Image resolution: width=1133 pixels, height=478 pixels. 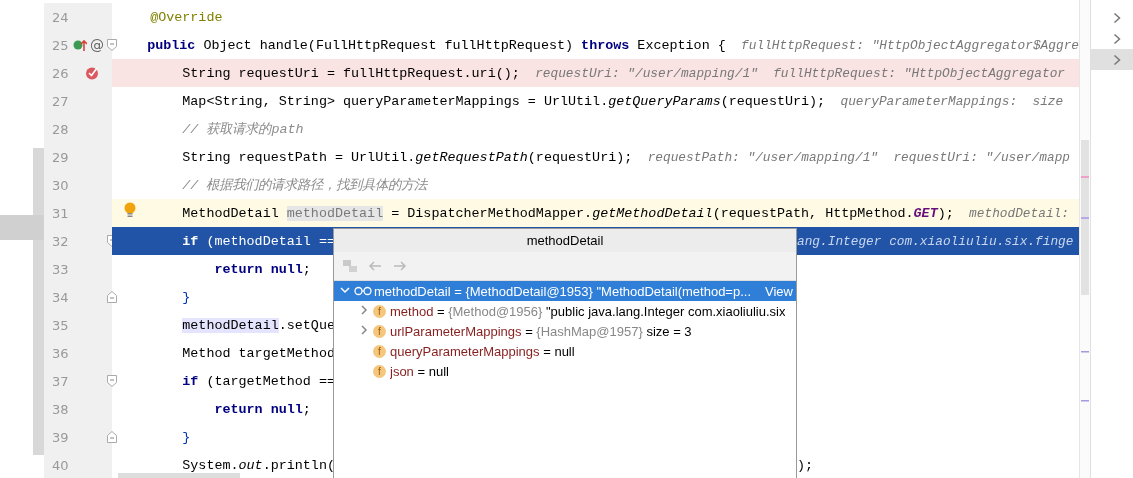 What do you see at coordinates (60, 325) in the screenshot?
I see `line-number: 35` at bounding box center [60, 325].